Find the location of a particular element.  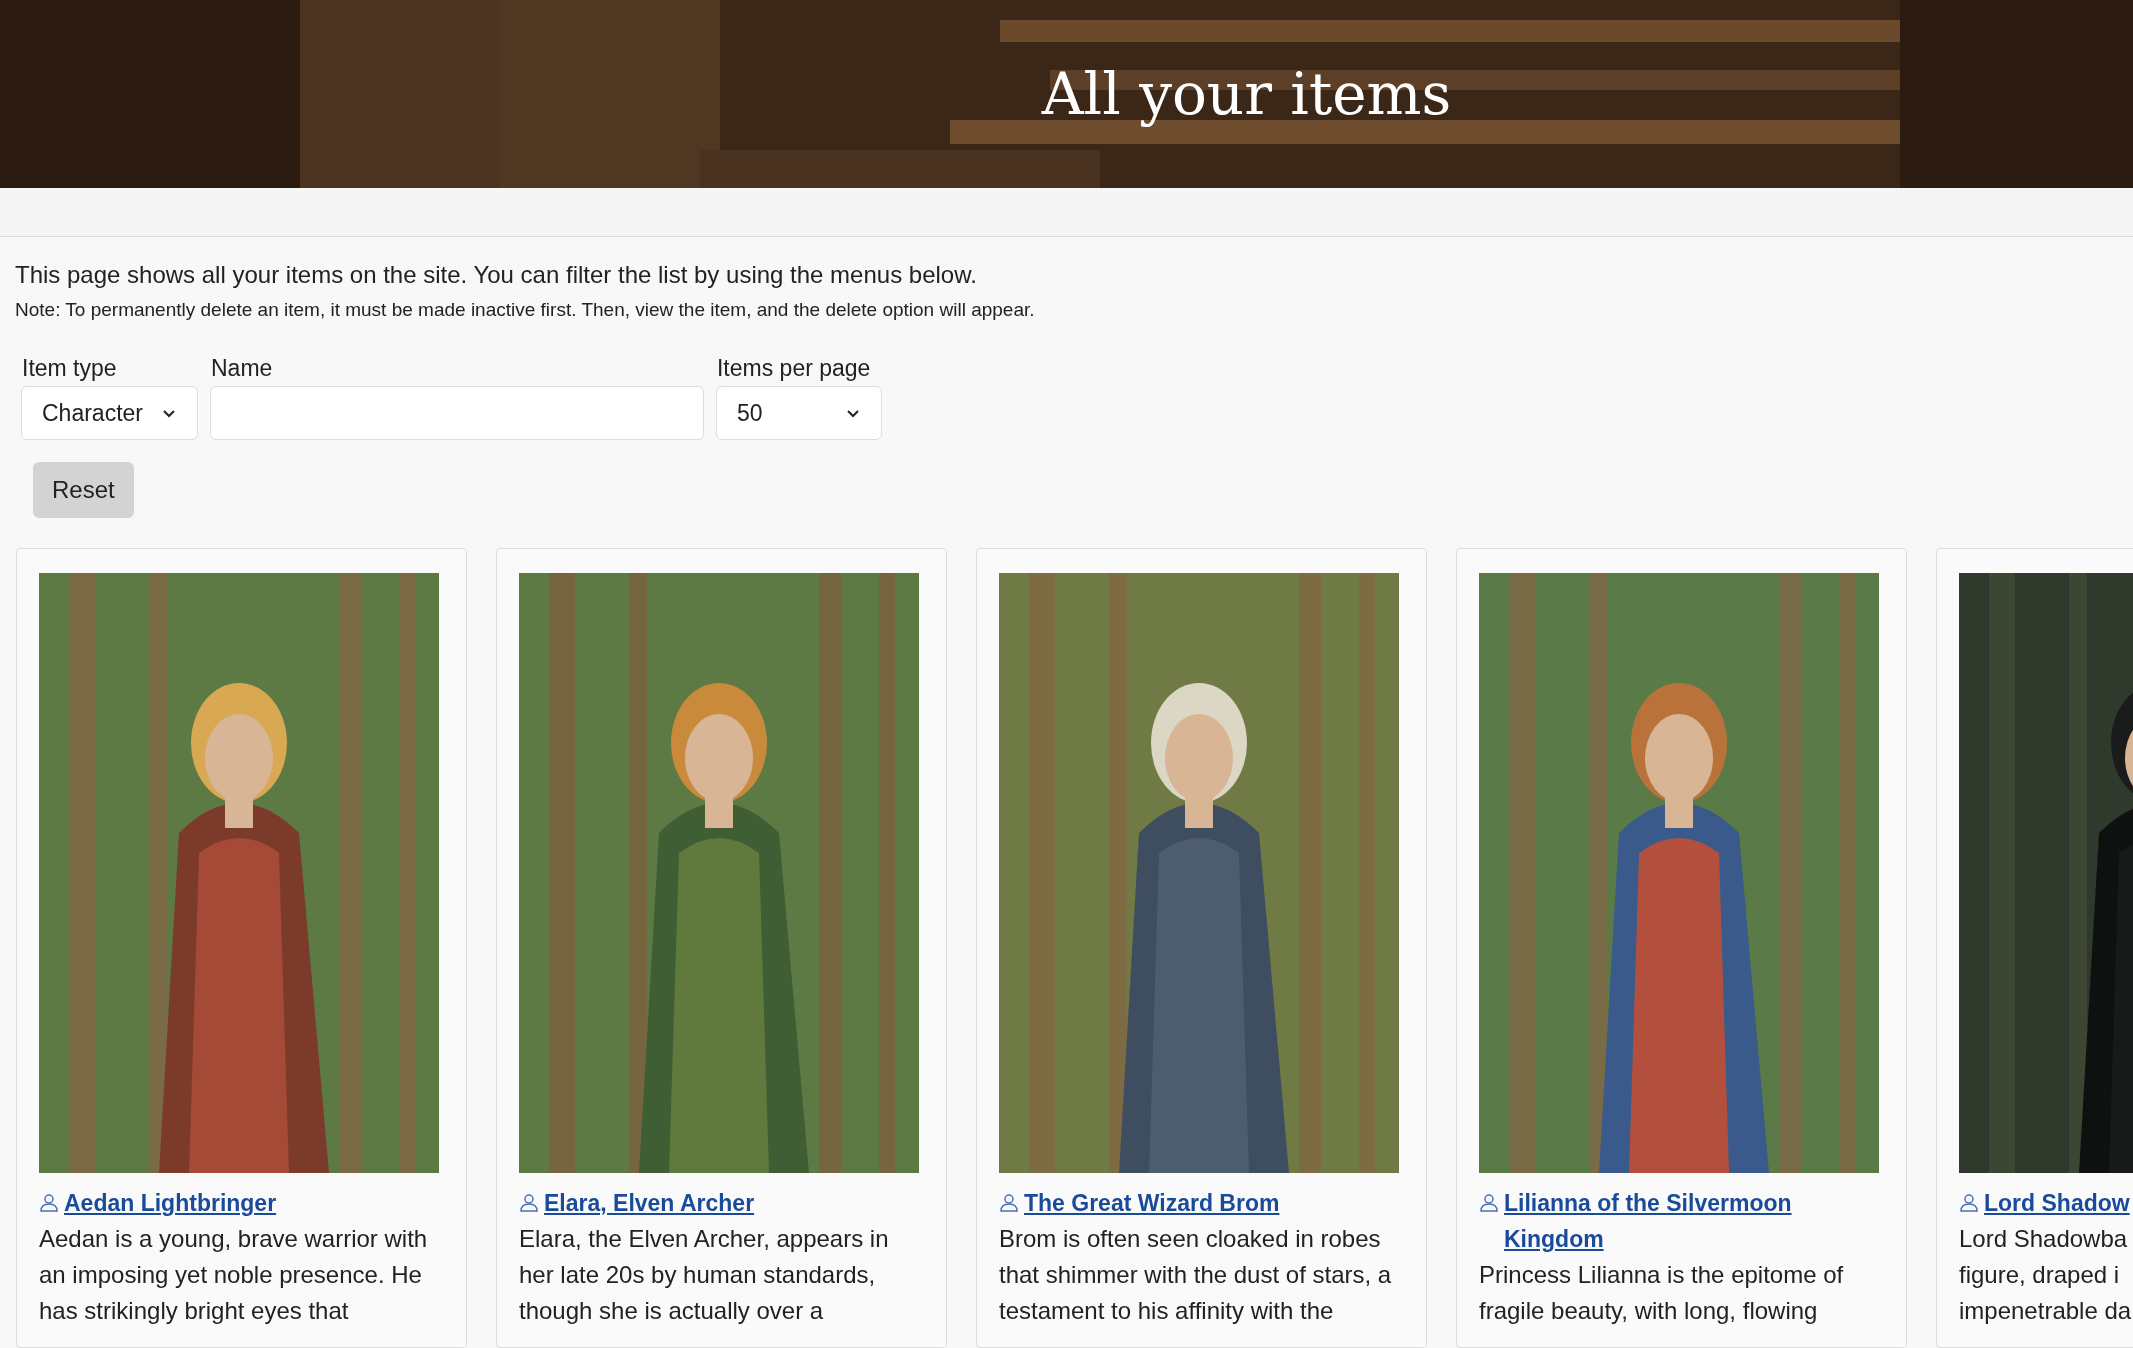

filter-label: Item type is located at coordinates (69, 368).